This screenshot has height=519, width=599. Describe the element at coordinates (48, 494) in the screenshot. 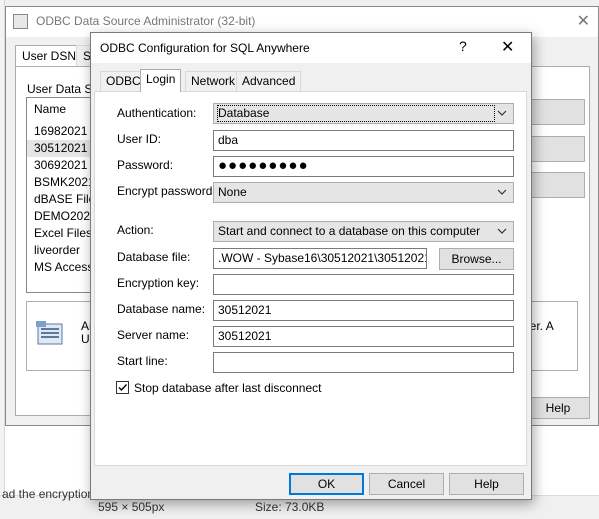

I see `background-status-text: ad the encryption` at that location.